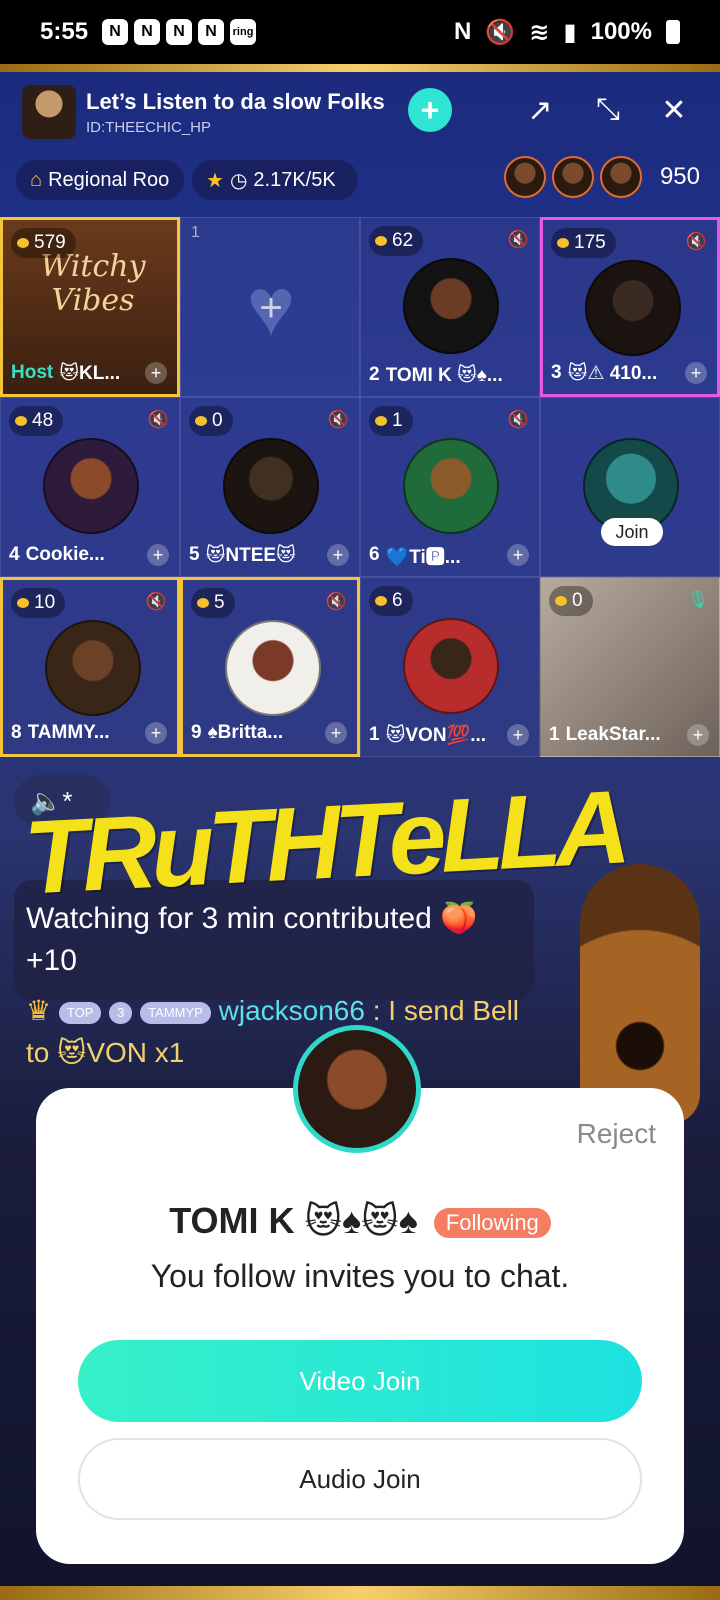  I want to click on bottom-frame, so click(360, 1593).